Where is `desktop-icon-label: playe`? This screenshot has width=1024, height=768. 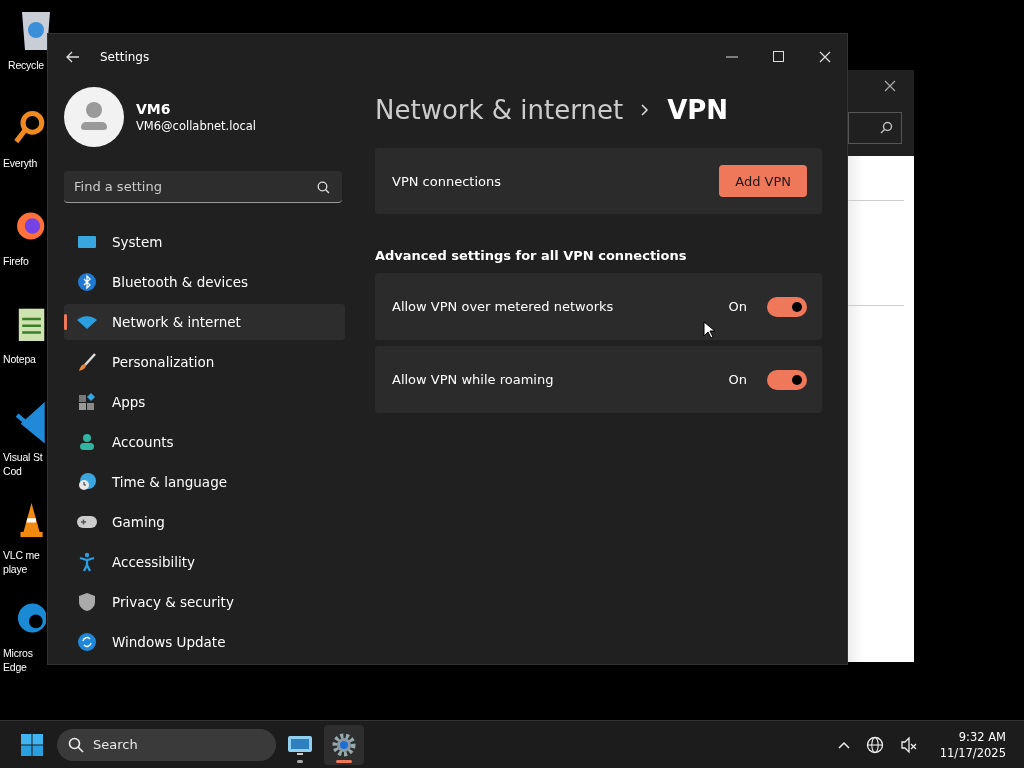
desktop-icon-label: playe is located at coordinates (15, 569).